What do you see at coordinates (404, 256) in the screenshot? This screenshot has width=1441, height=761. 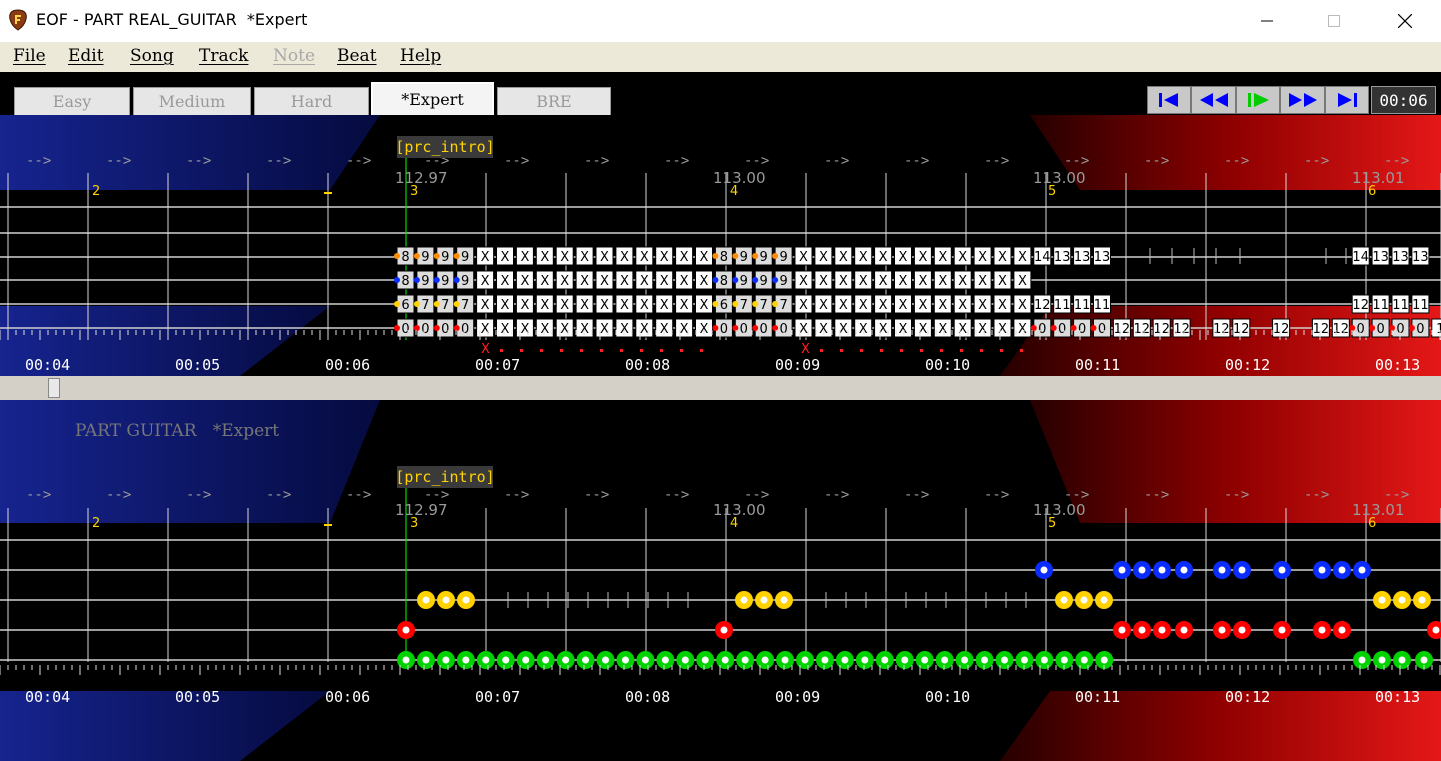 I see `tab-note: 8` at bounding box center [404, 256].